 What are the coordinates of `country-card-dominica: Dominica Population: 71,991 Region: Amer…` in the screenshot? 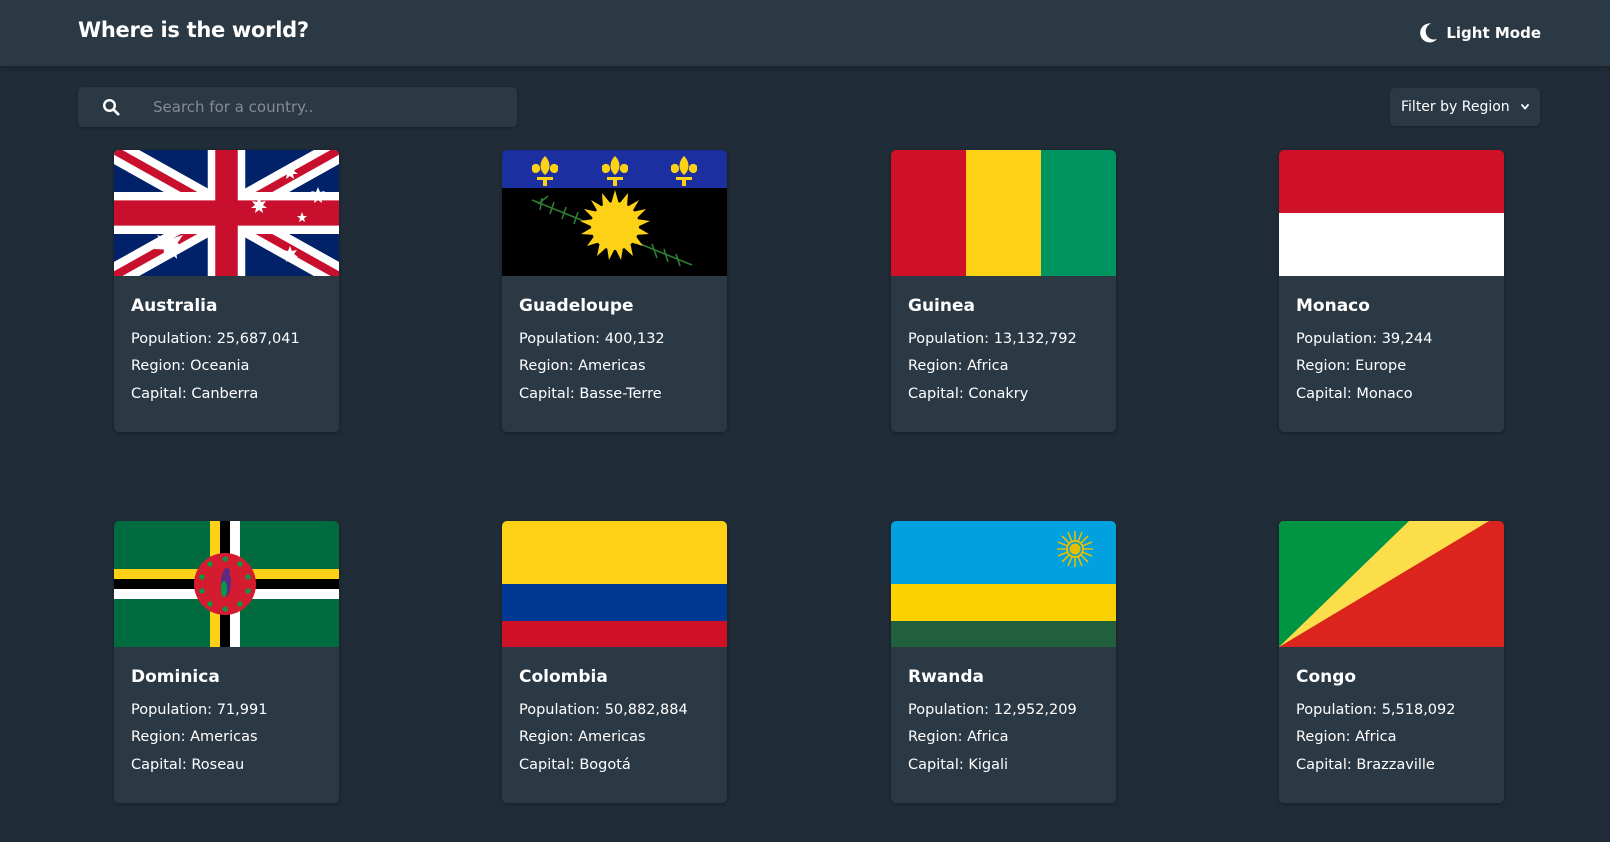 It's located at (226, 662).